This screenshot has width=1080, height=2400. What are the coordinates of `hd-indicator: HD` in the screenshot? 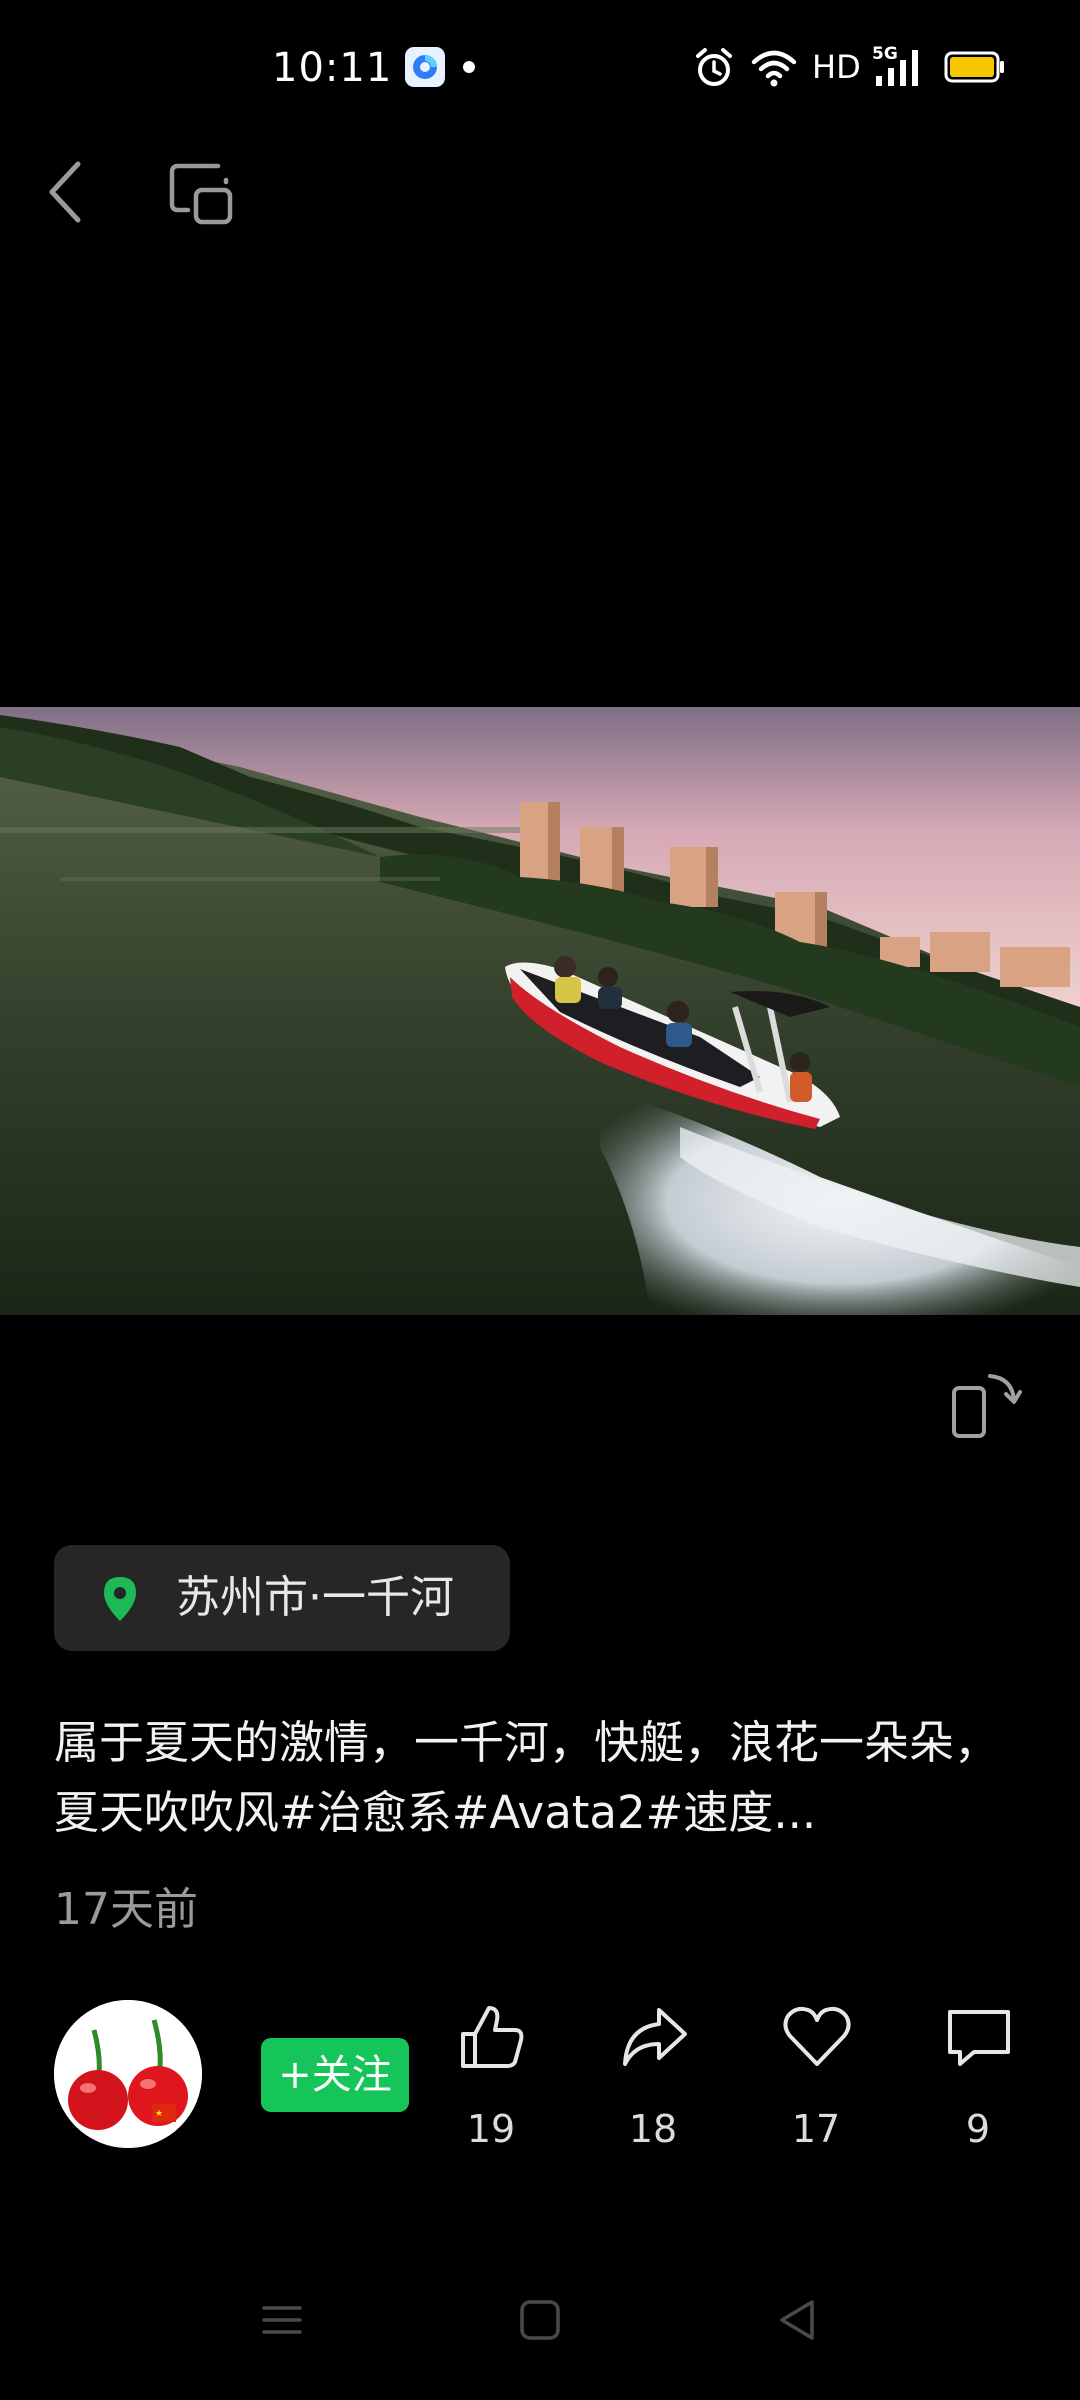 It's located at (836, 67).